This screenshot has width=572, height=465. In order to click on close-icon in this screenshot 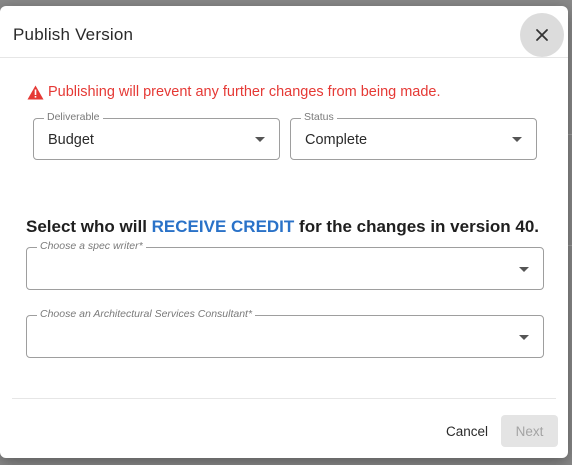, I will do `click(542, 35)`.